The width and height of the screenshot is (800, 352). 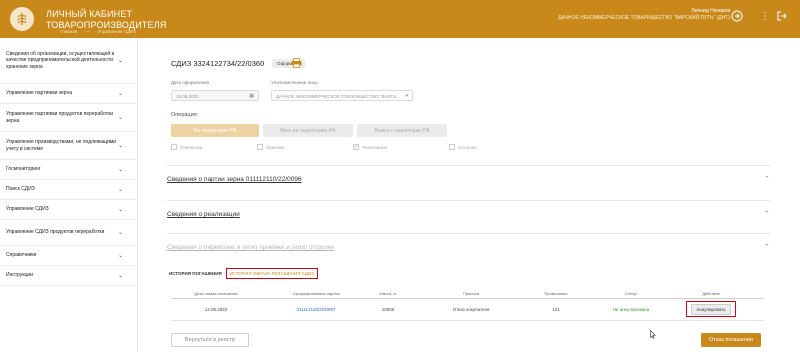 What do you see at coordinates (20, 189) in the screenshot?
I see `sidebar-item-label: Поиск СДИЗ` at bounding box center [20, 189].